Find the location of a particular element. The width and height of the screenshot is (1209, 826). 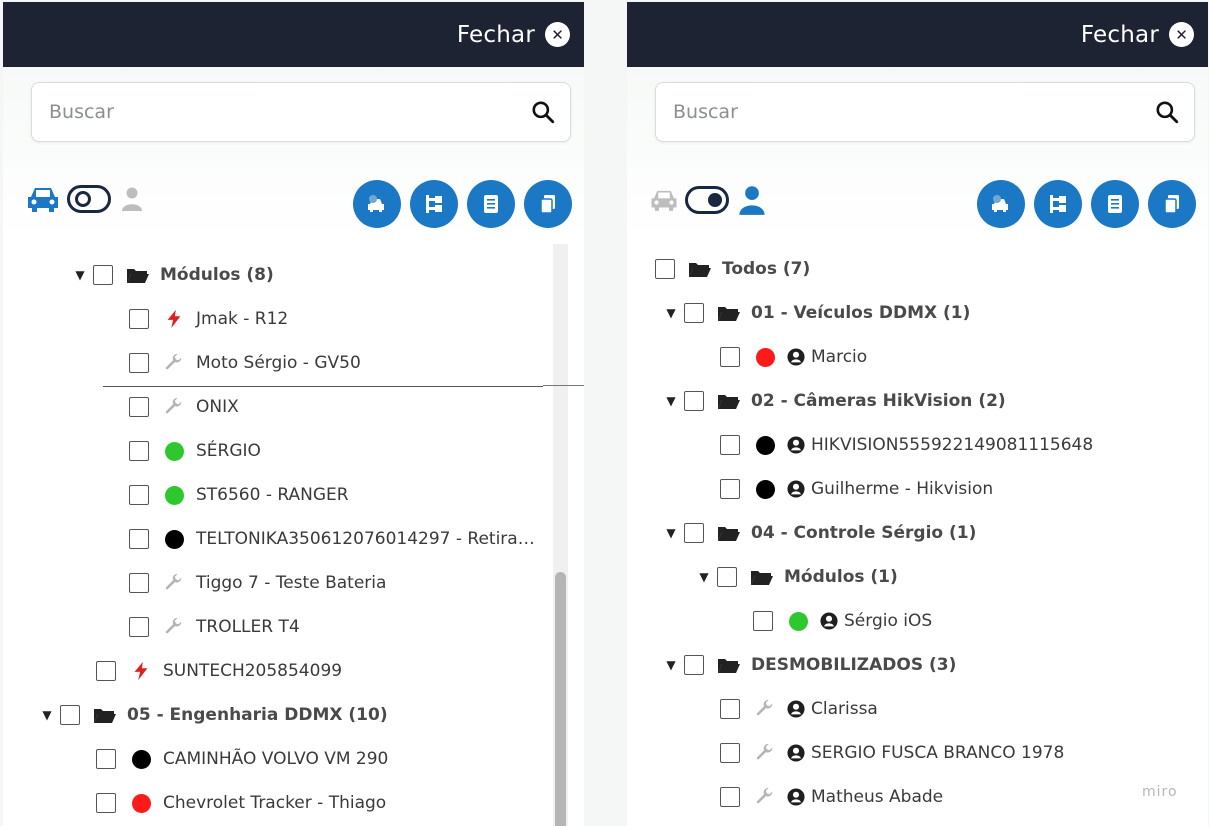

car-filter-icon is located at coordinates (1000, 203).